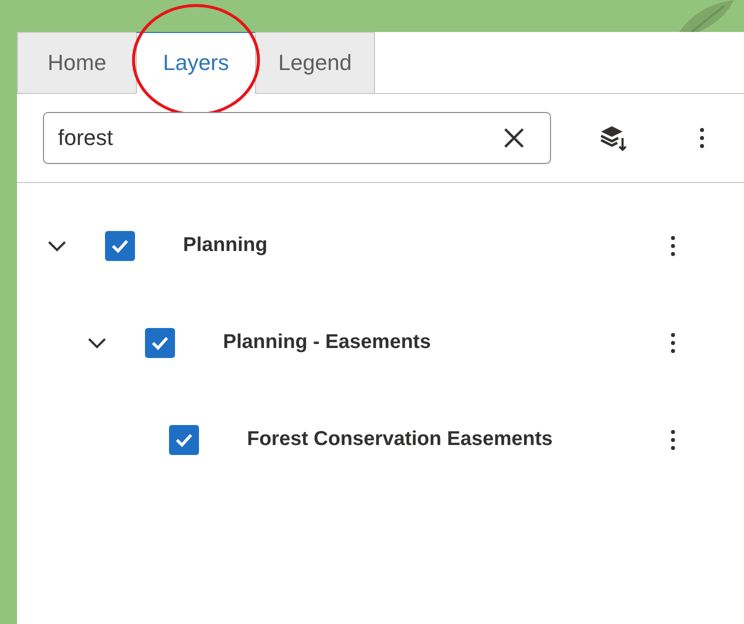 The width and height of the screenshot is (744, 624). What do you see at coordinates (196, 63) in the screenshot?
I see `tab: Layers` at bounding box center [196, 63].